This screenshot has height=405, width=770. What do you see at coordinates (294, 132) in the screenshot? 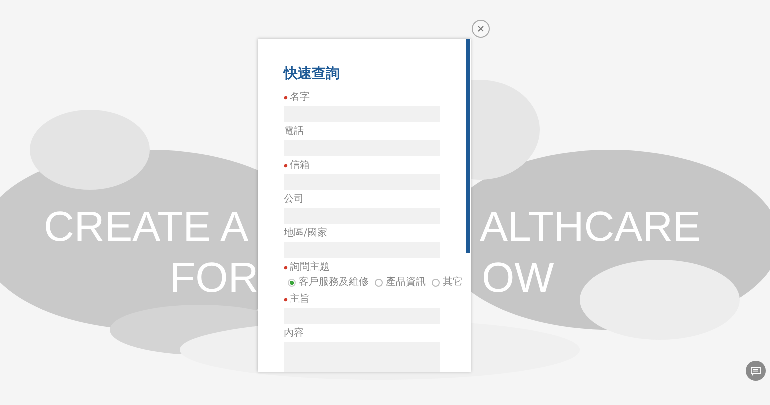
I see `field-label: 電話` at bounding box center [294, 132].